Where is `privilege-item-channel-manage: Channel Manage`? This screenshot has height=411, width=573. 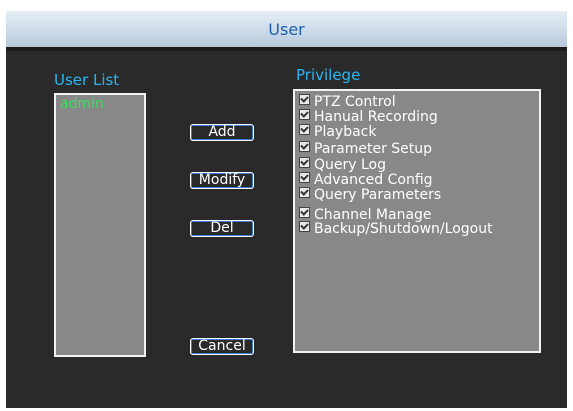 privilege-item-channel-manage: Channel Manage is located at coordinates (365, 214).